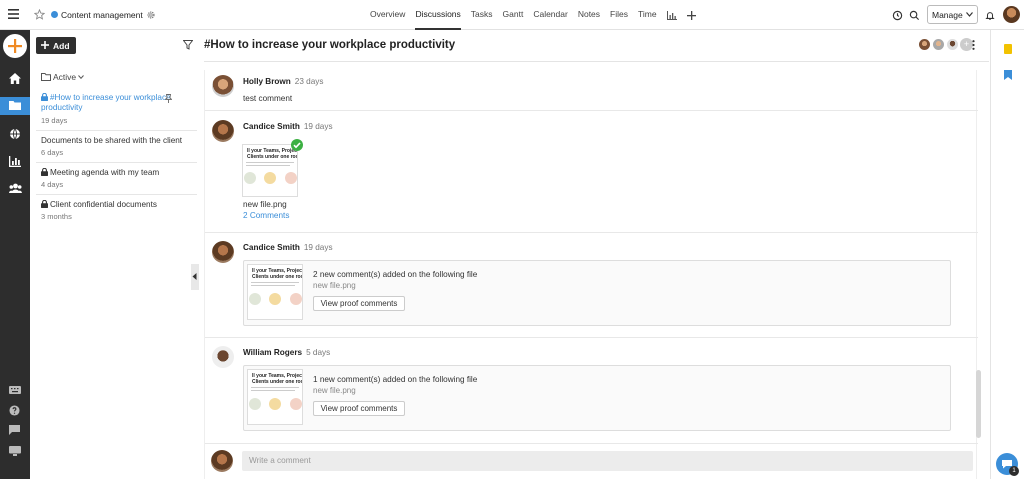 Image resolution: width=1024 pixels, height=479 pixels. What do you see at coordinates (105, 172) in the screenshot?
I see `discussion-title: Meeting agenda with my team` at bounding box center [105, 172].